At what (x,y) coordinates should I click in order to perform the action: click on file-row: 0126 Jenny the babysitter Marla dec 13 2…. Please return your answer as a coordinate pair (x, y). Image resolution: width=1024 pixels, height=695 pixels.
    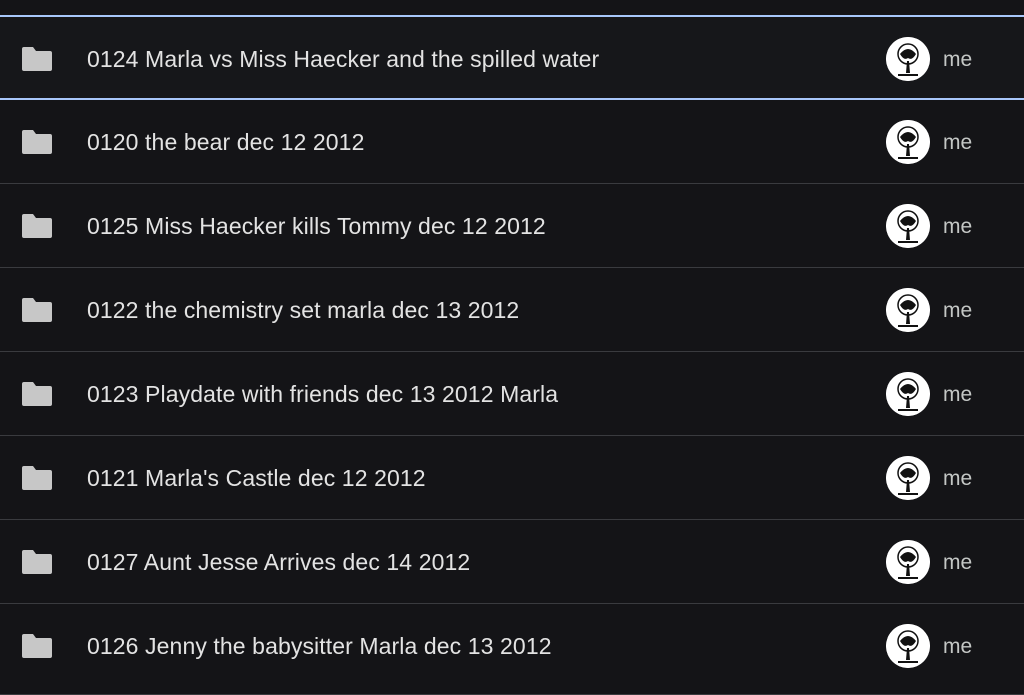
    Looking at the image, I should click on (512, 649).